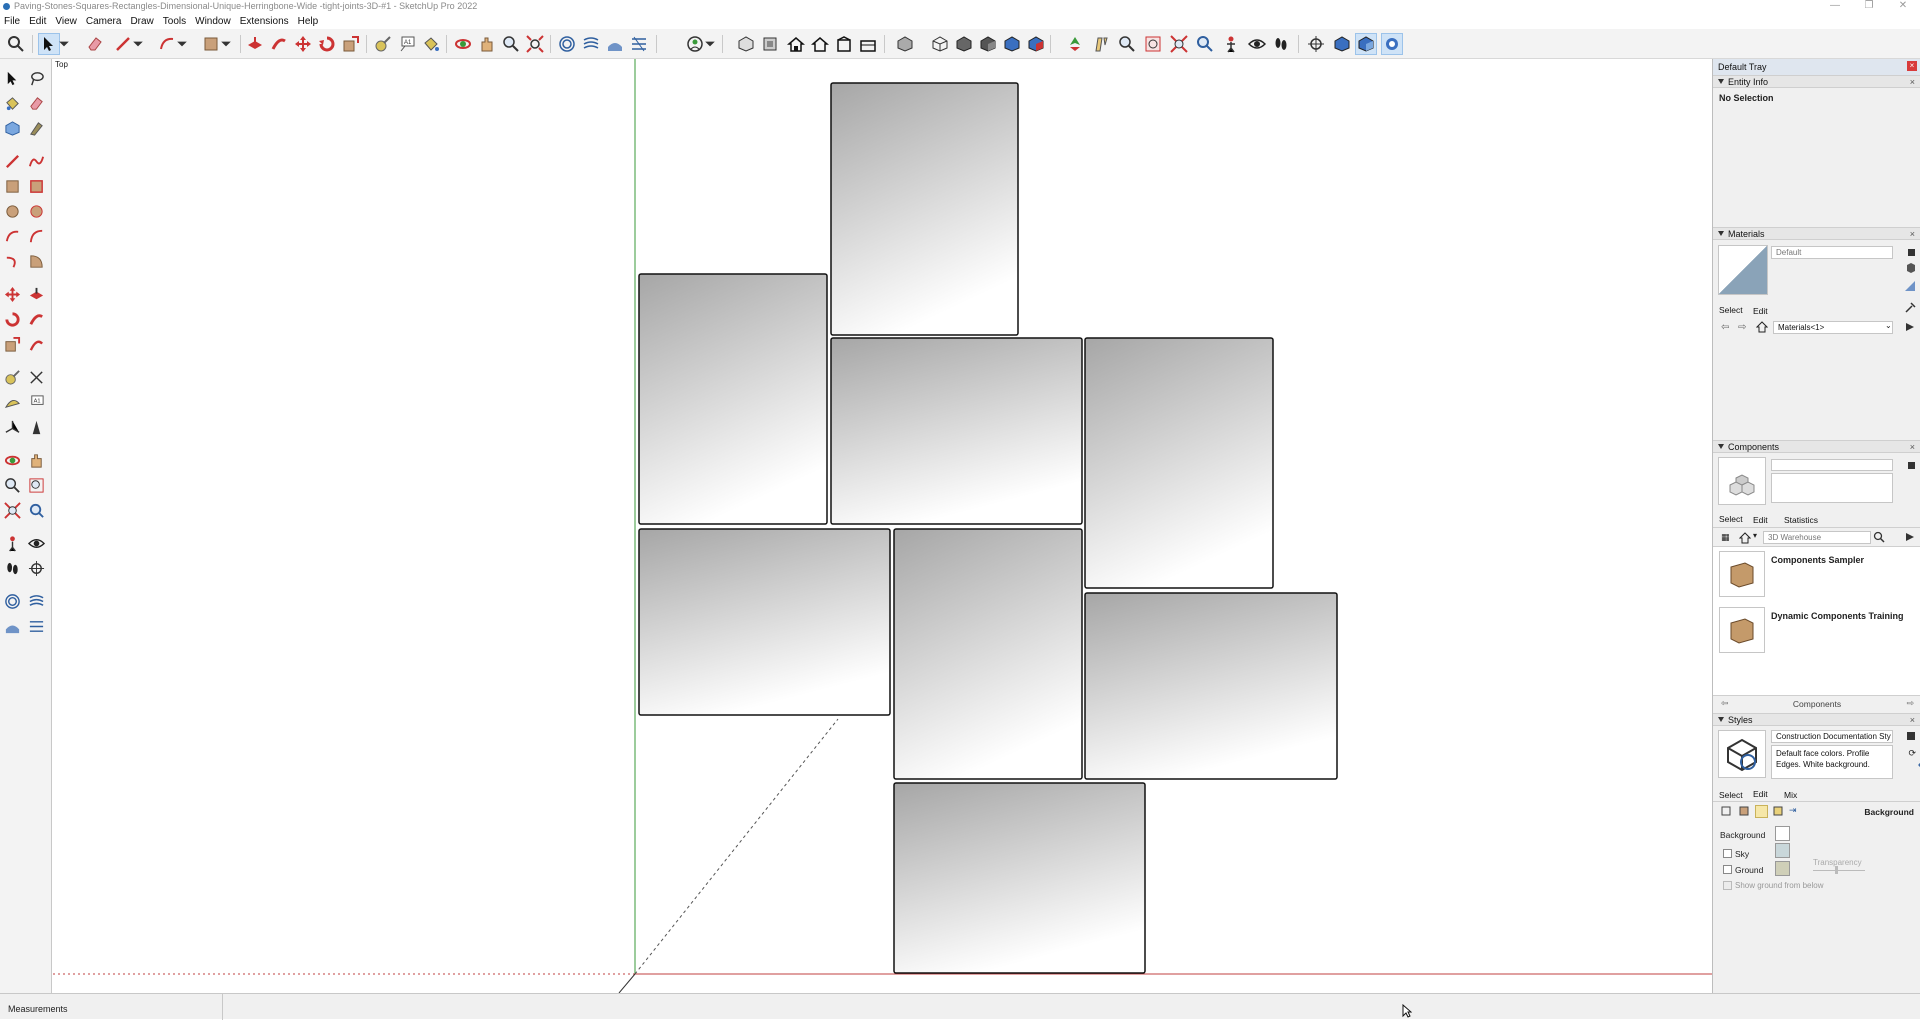 This screenshot has width=1920, height=1021. Describe the element at coordinates (141, 21) in the screenshot. I see `menu-draw: Draw` at that location.